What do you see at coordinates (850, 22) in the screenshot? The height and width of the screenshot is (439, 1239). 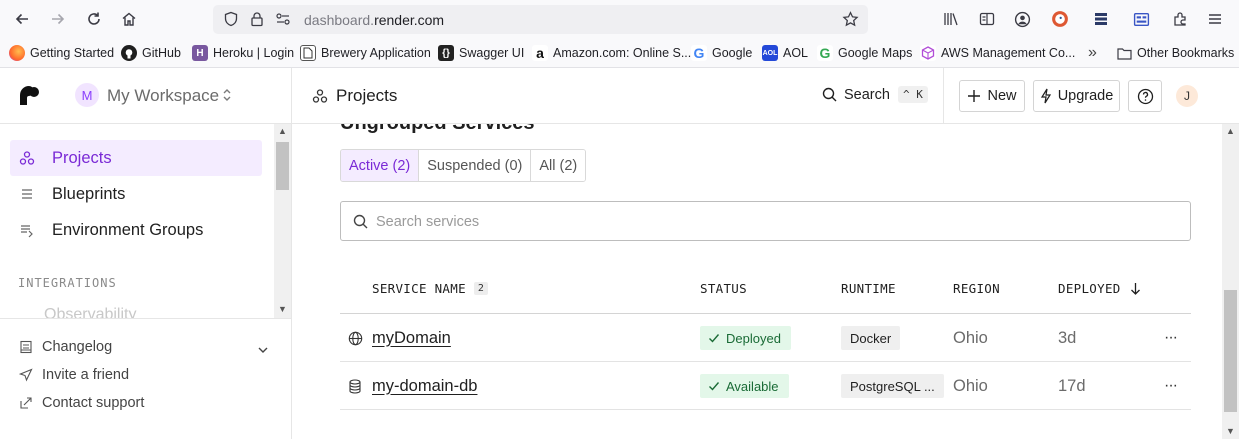 I see `bookmark-star-icon` at bounding box center [850, 22].